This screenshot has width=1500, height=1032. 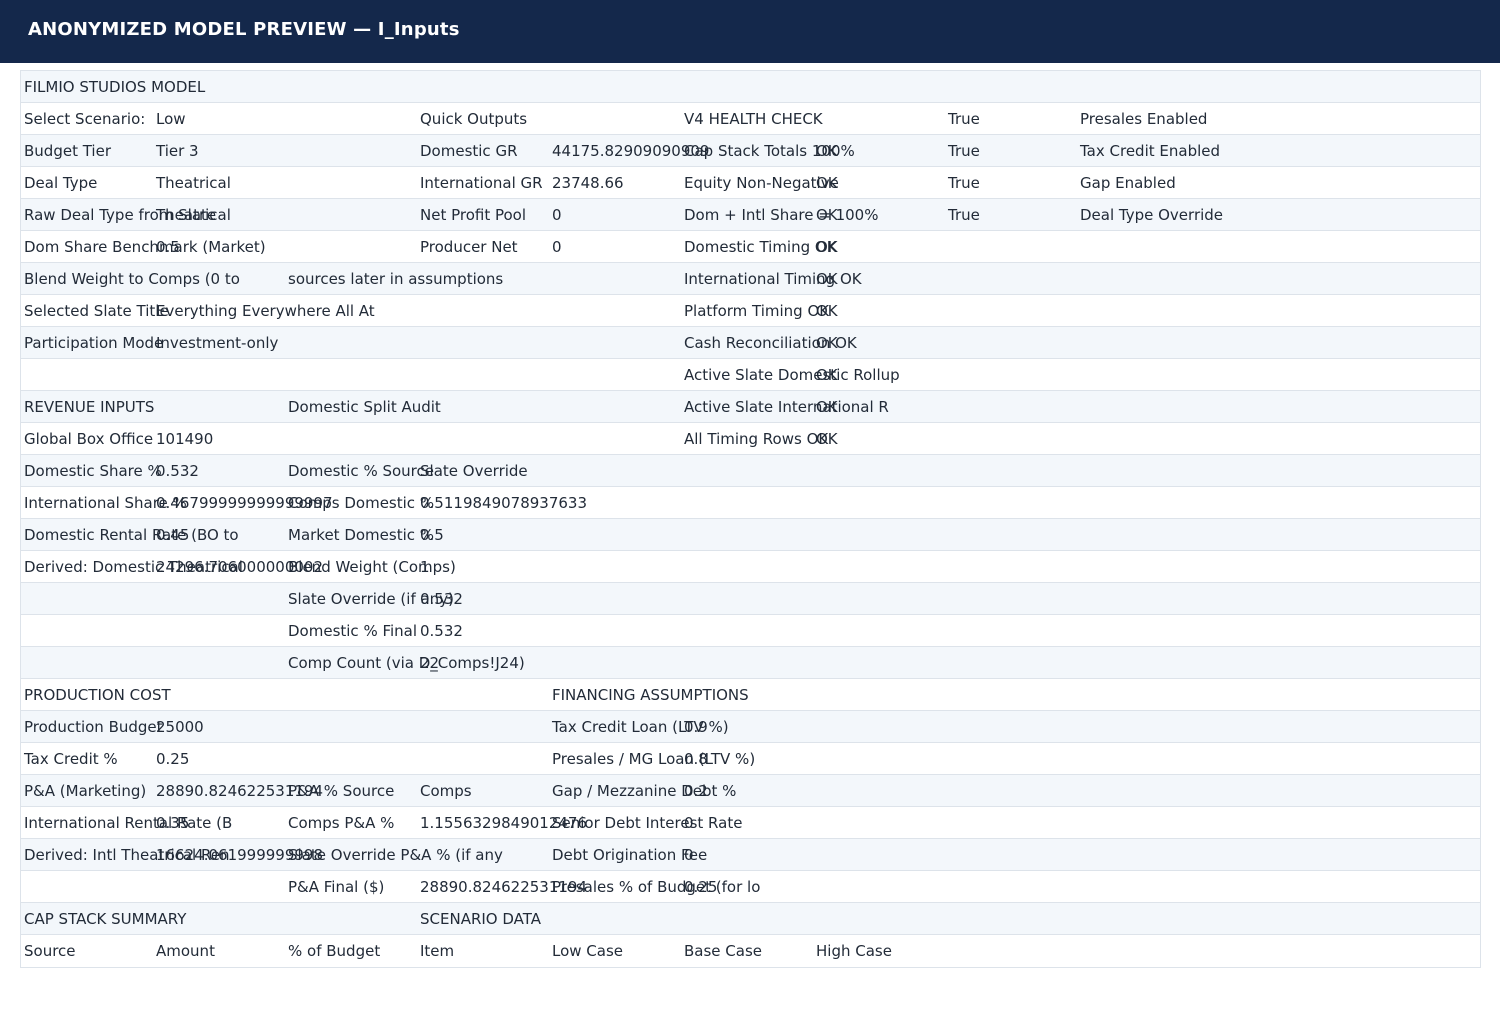 I want to click on sheet-cell: Selected Slate Title, so click(x=96, y=310).